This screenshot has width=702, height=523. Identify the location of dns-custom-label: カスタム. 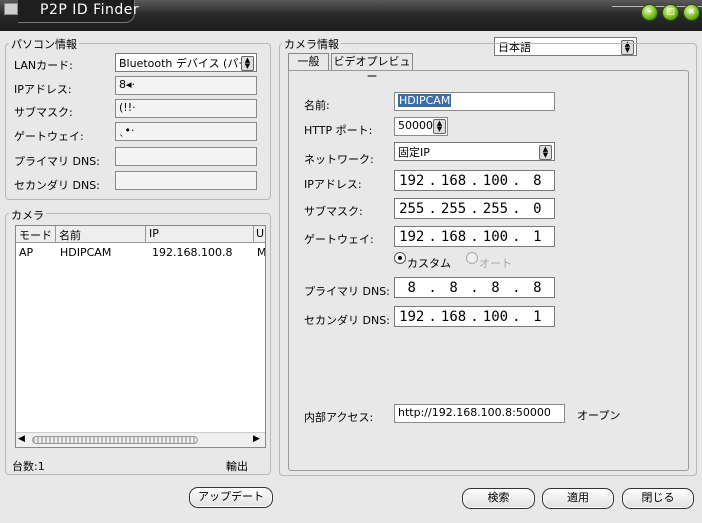
(429, 263).